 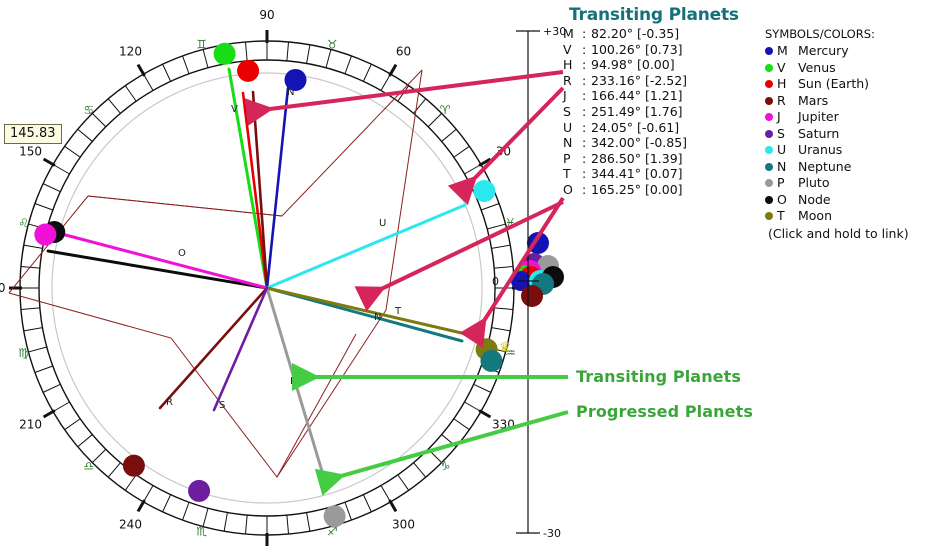 I want to click on ray-mars, so click(x=213, y=348).